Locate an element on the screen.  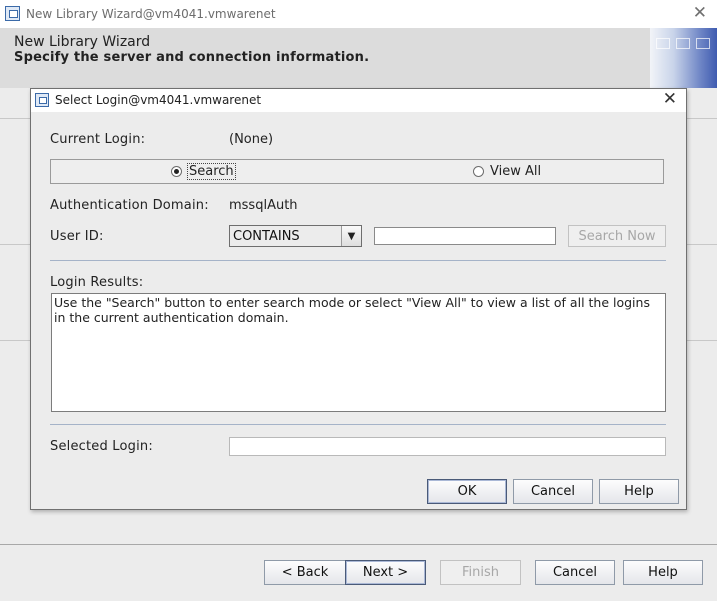
view-all-radio: View All is located at coordinates (507, 171).